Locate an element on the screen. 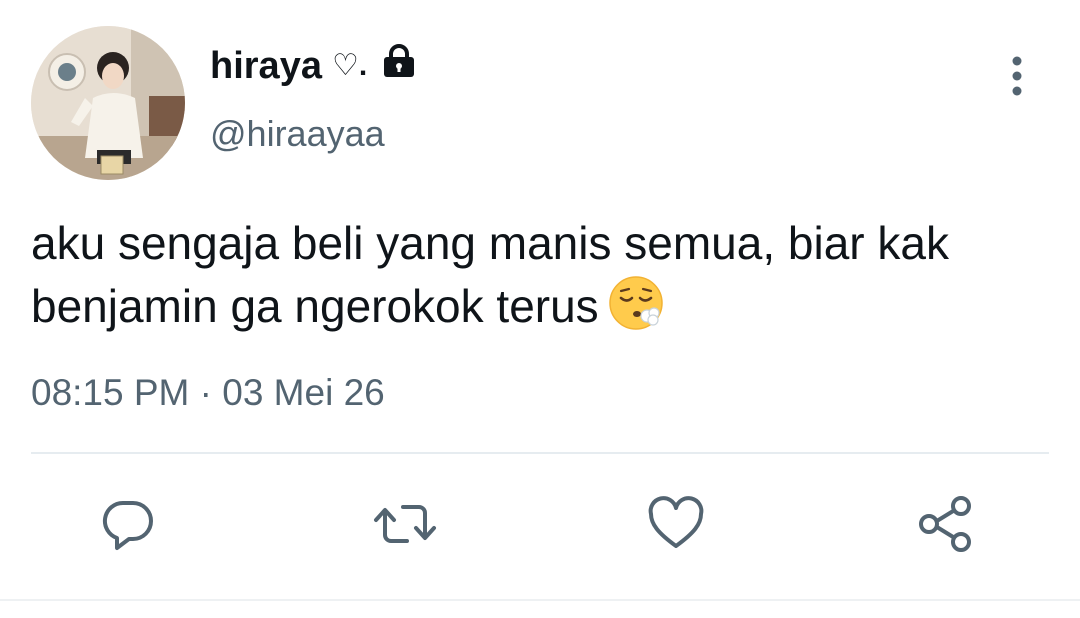 This screenshot has width=1080, height=618. avatar is located at coordinates (108, 103).